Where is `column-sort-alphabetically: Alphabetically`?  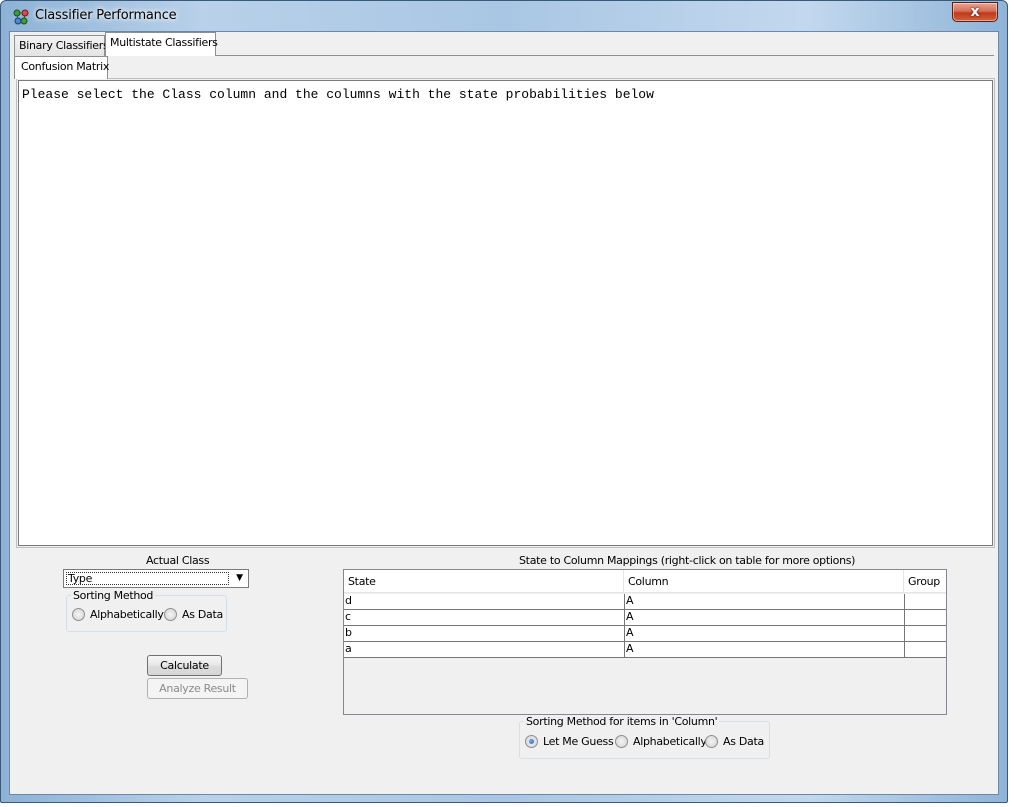 column-sort-alphabetically: Alphabetically is located at coordinates (661, 741).